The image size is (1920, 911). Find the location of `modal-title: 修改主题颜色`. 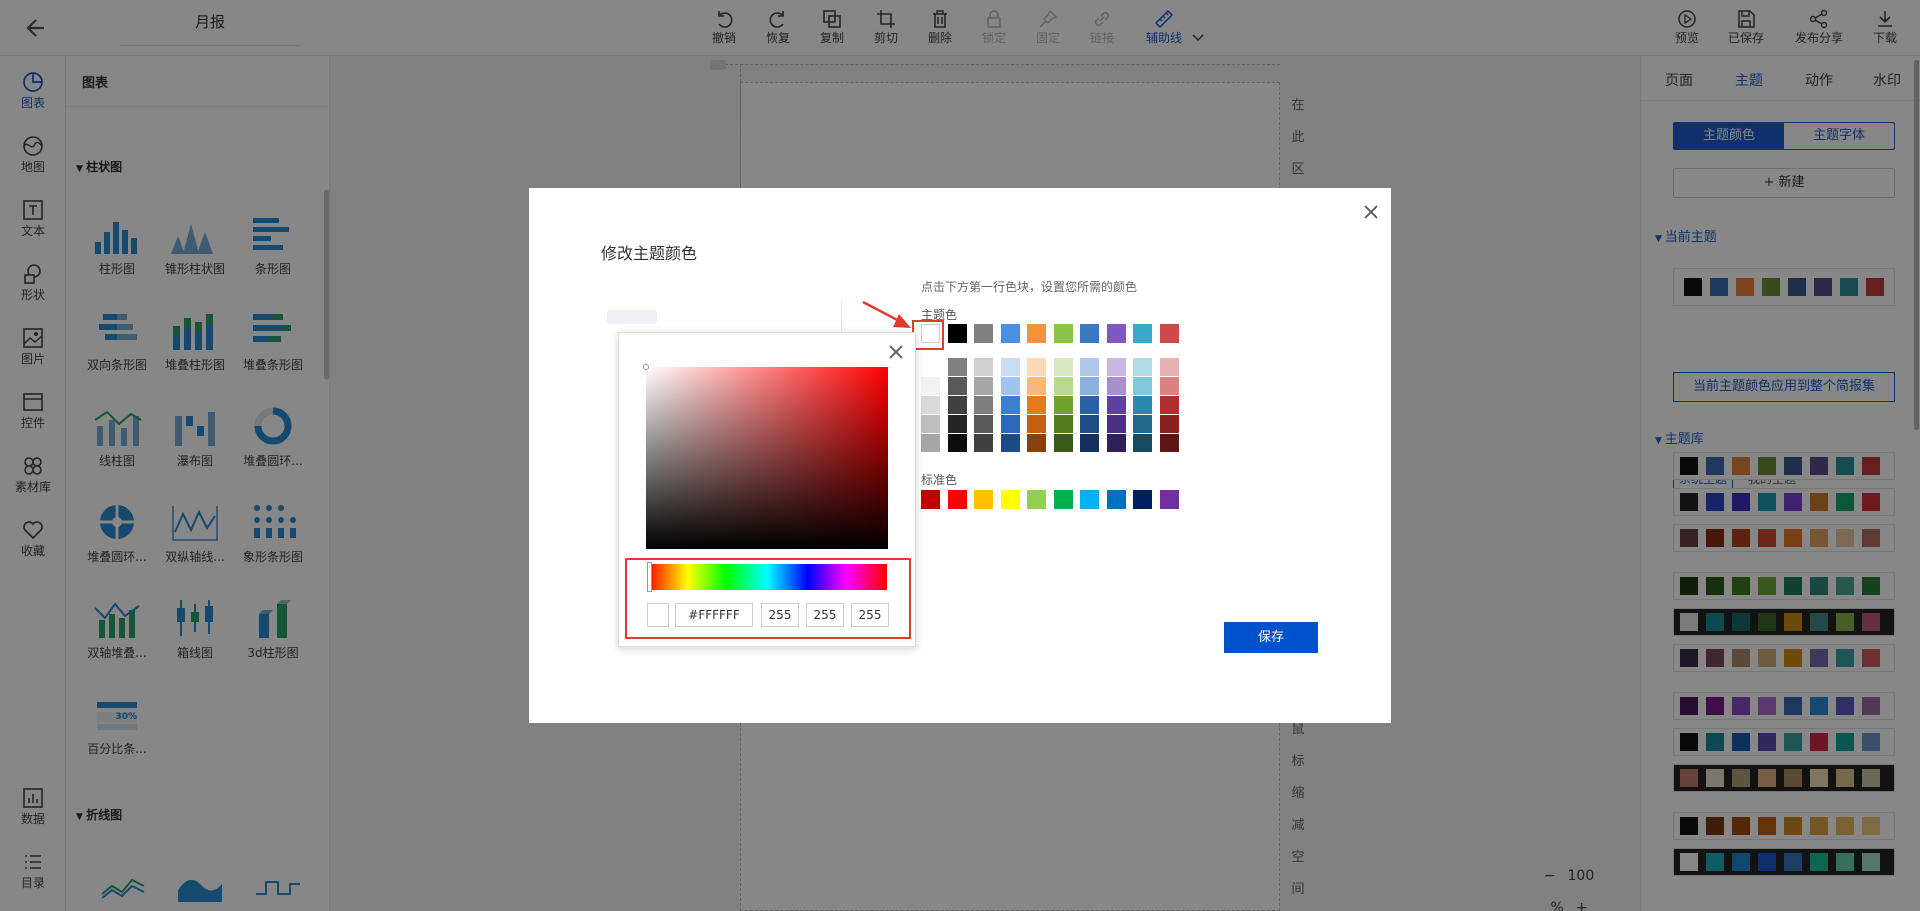

modal-title: 修改主题颜色 is located at coordinates (649, 253).